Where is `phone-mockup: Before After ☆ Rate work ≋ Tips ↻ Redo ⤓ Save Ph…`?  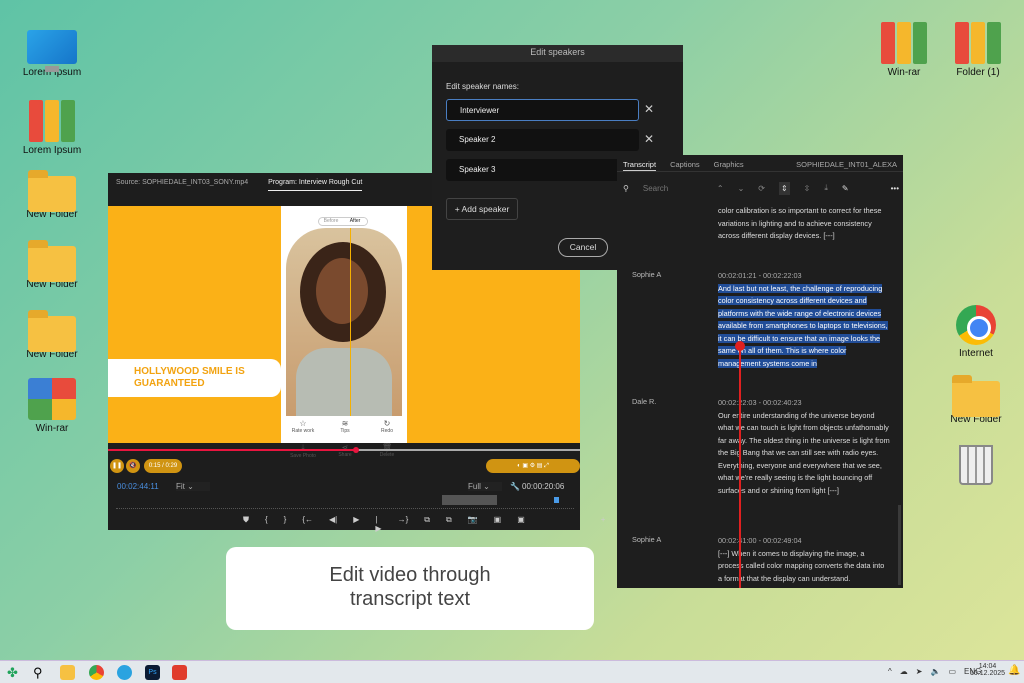 phone-mockup: Before After ☆ Rate work ≋ Tips ↻ Redo ⤓ Save Ph… is located at coordinates (344, 332).